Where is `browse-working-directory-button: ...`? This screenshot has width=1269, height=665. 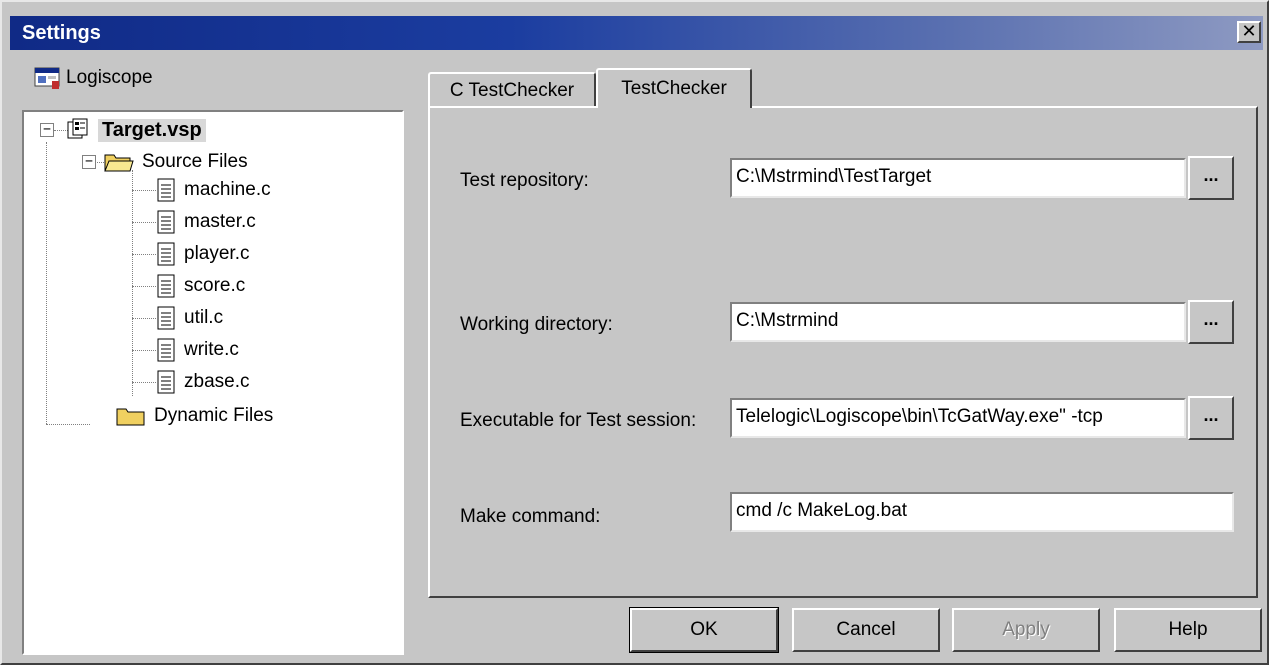 browse-working-directory-button: ... is located at coordinates (1211, 322).